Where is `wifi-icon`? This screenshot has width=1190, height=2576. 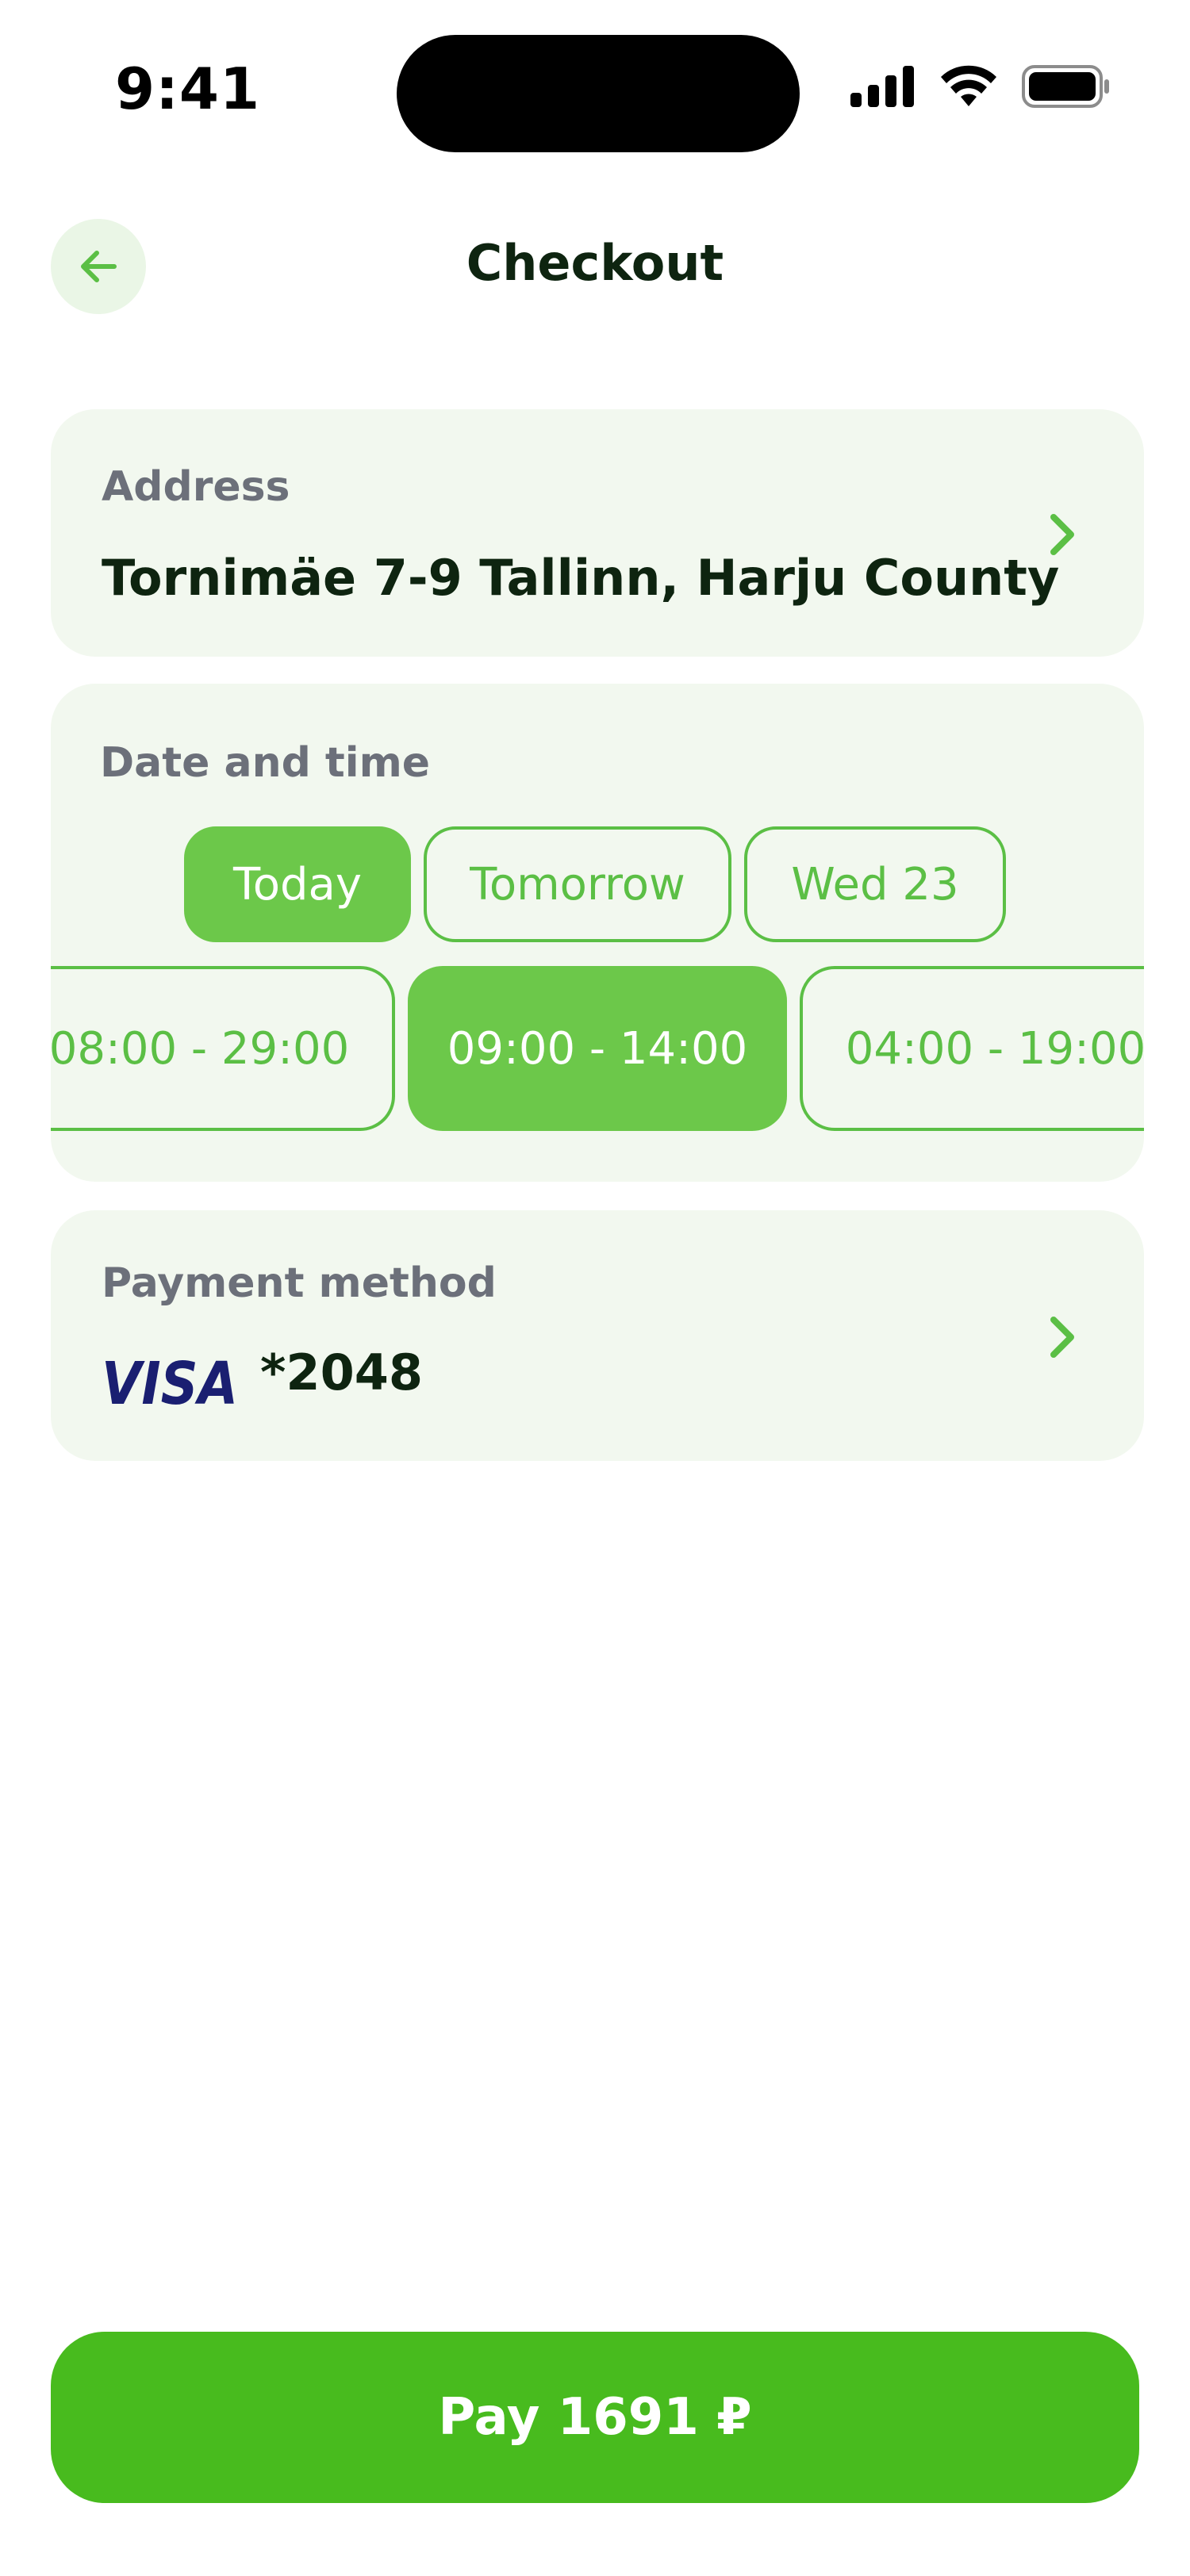
wifi-icon is located at coordinates (968, 86).